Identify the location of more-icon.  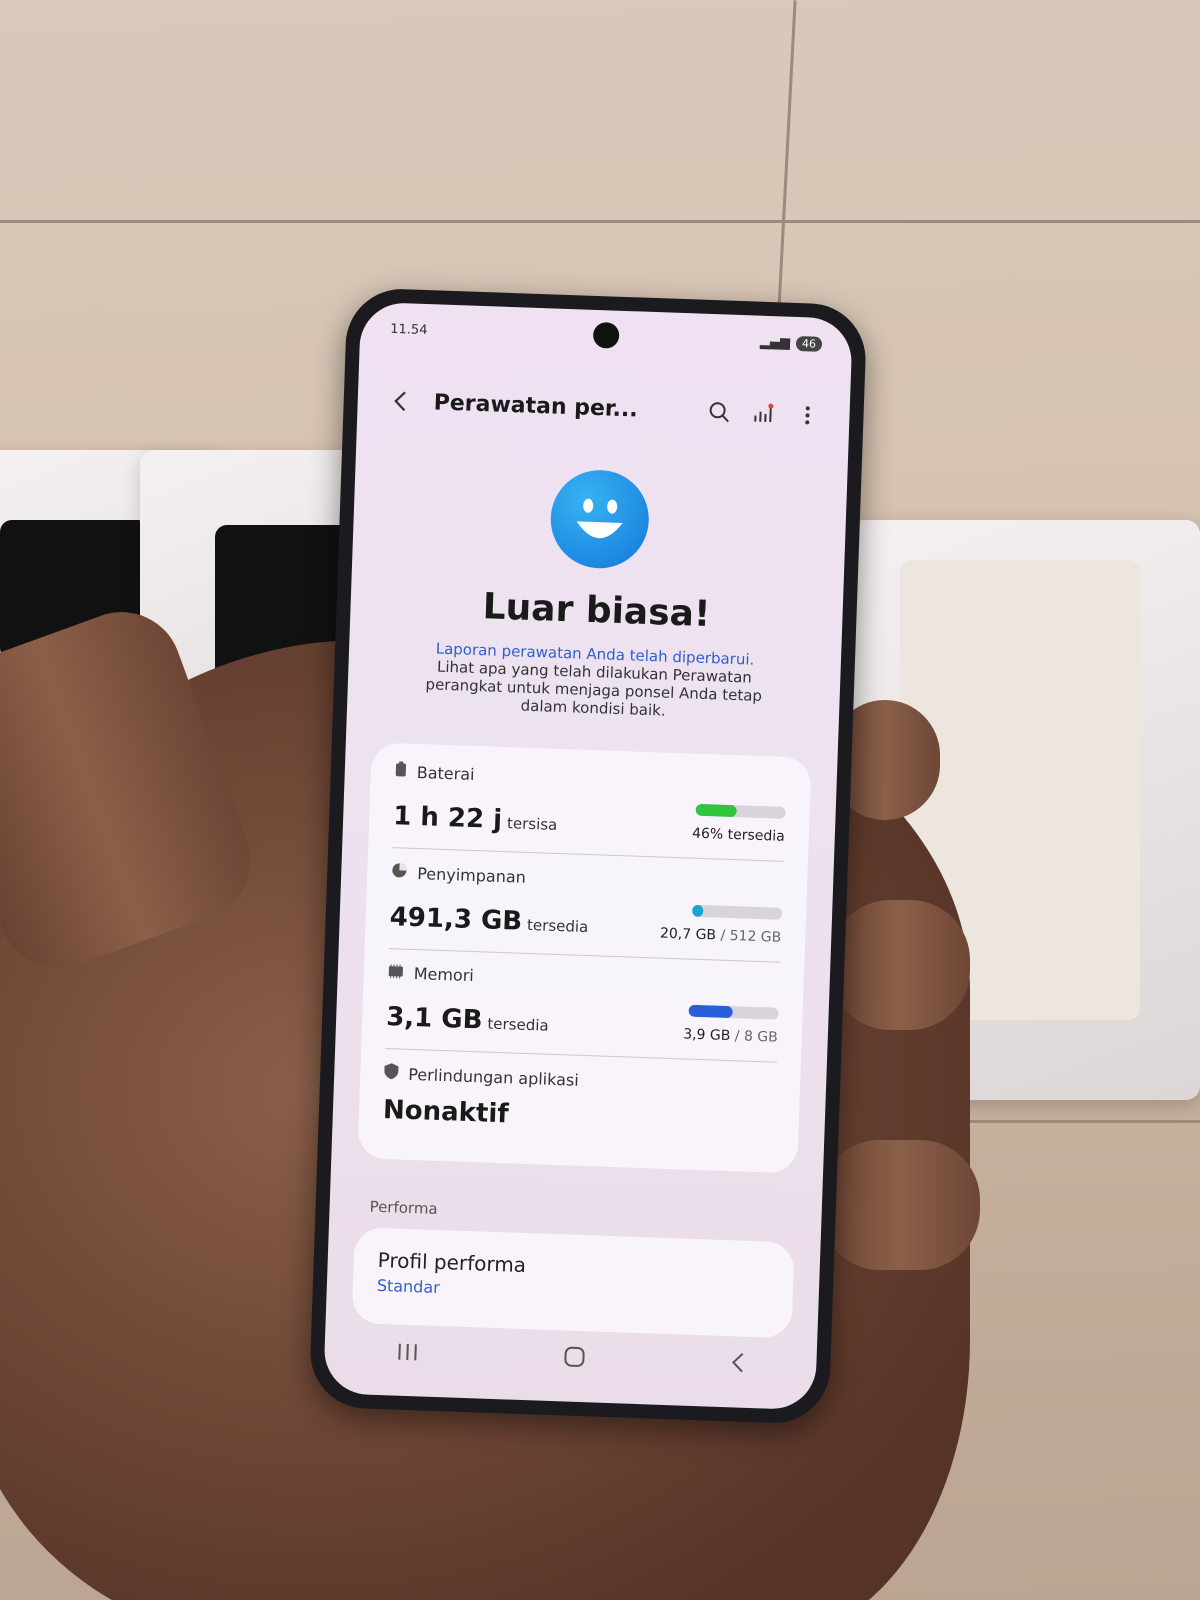
(807, 416).